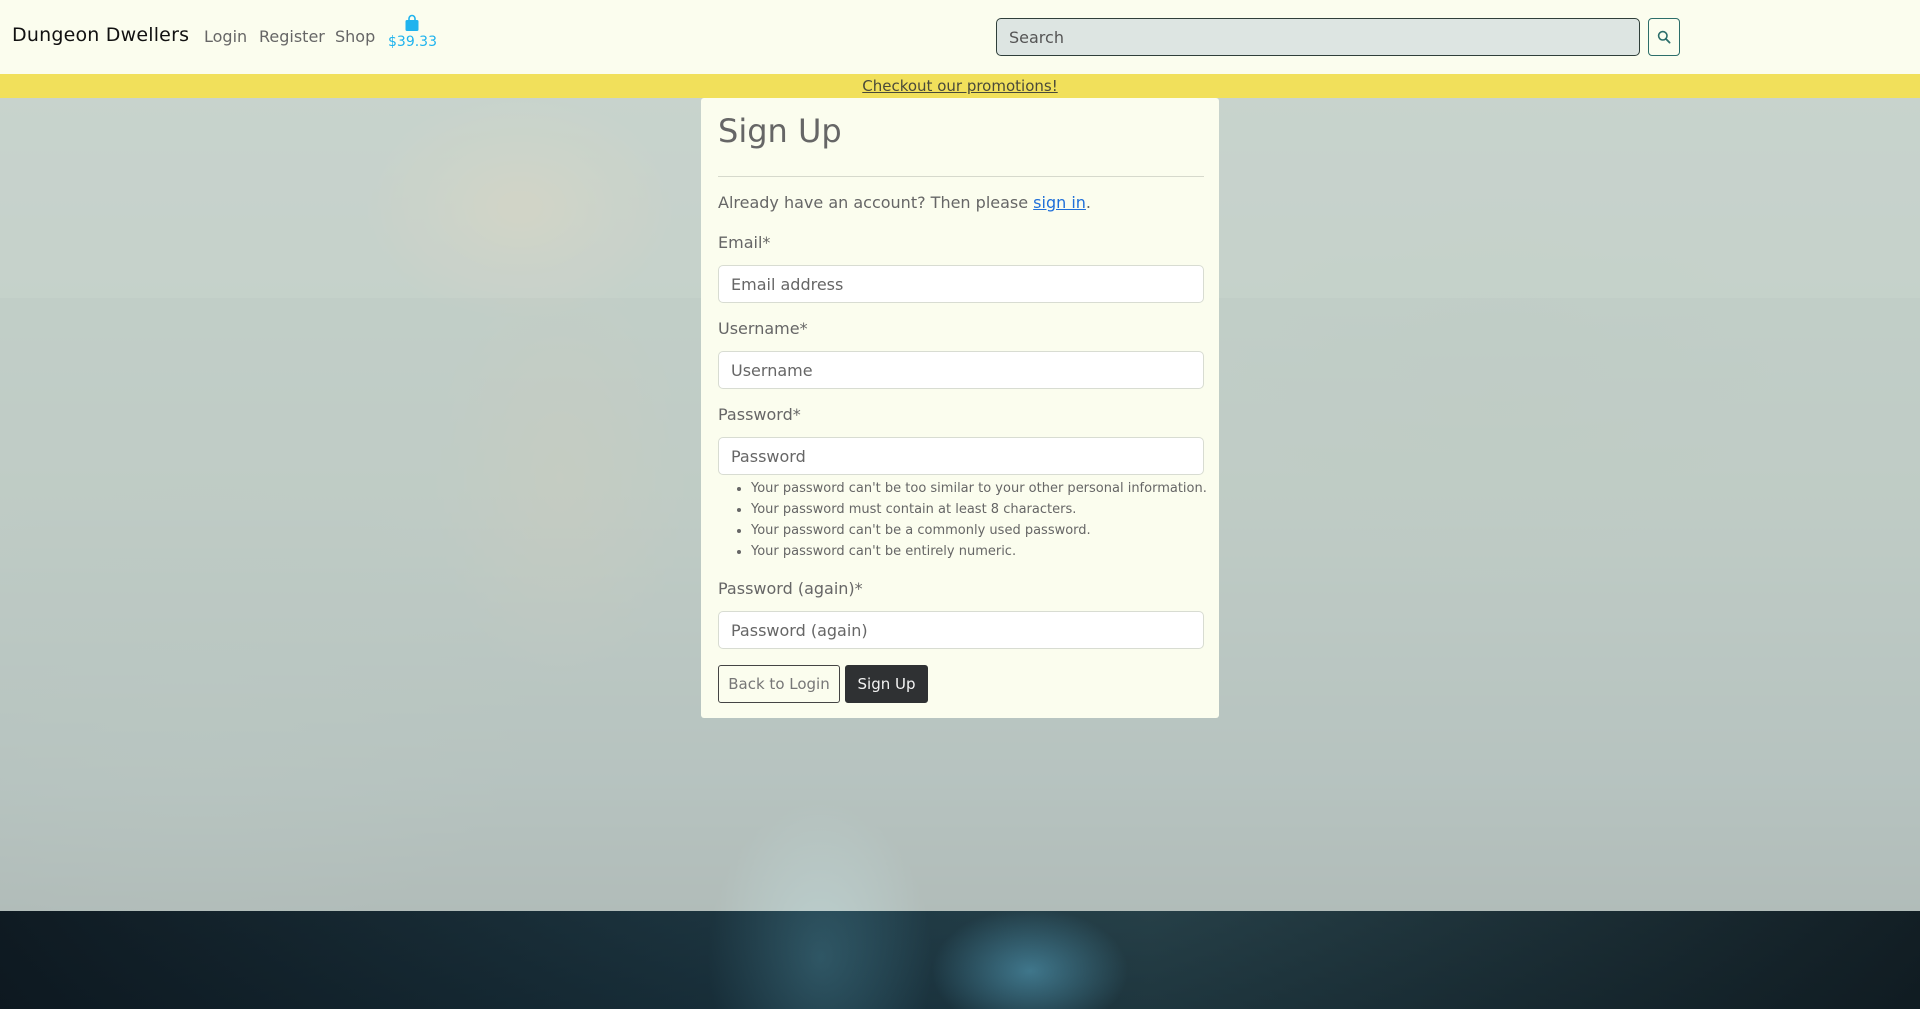 The width and height of the screenshot is (1920, 1009). I want to click on nav-shop-link: Shop, so click(355, 36).